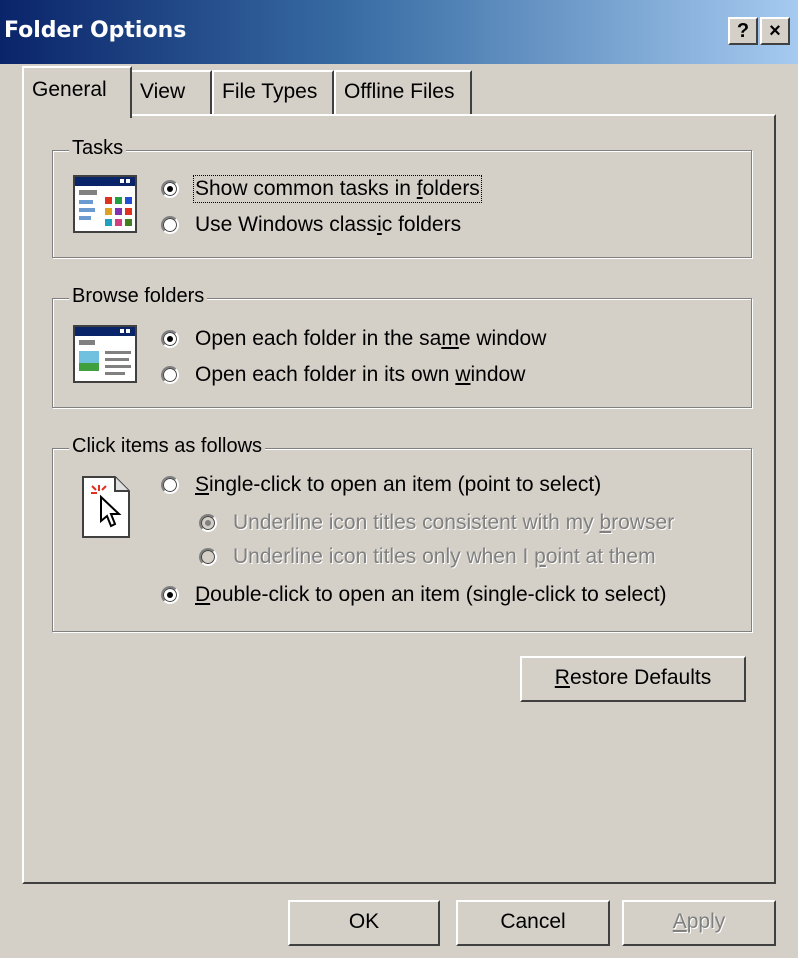 This screenshot has width=798, height=958. I want to click on underline-point-radio, so click(208, 557).